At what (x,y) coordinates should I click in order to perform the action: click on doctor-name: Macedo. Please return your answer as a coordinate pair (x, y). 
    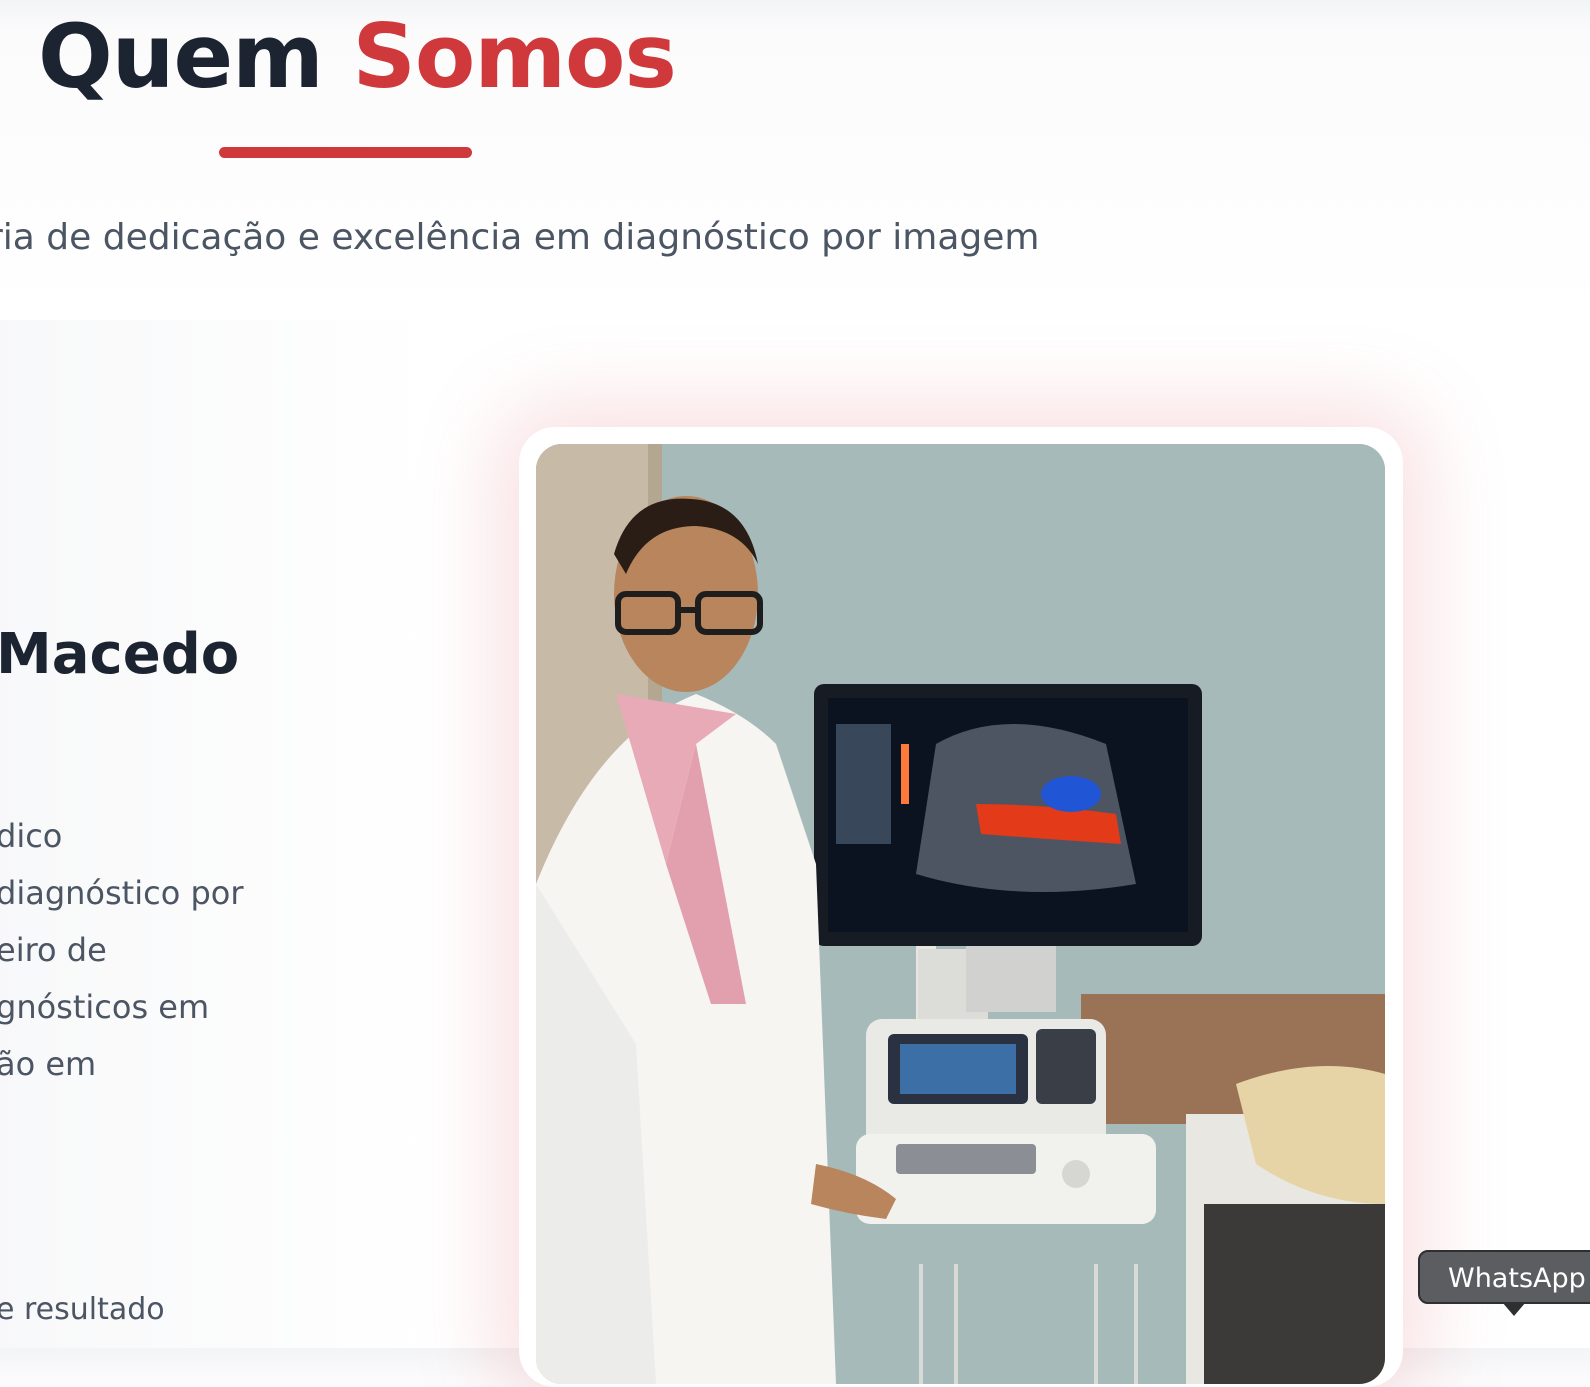
    Looking at the image, I should click on (120, 654).